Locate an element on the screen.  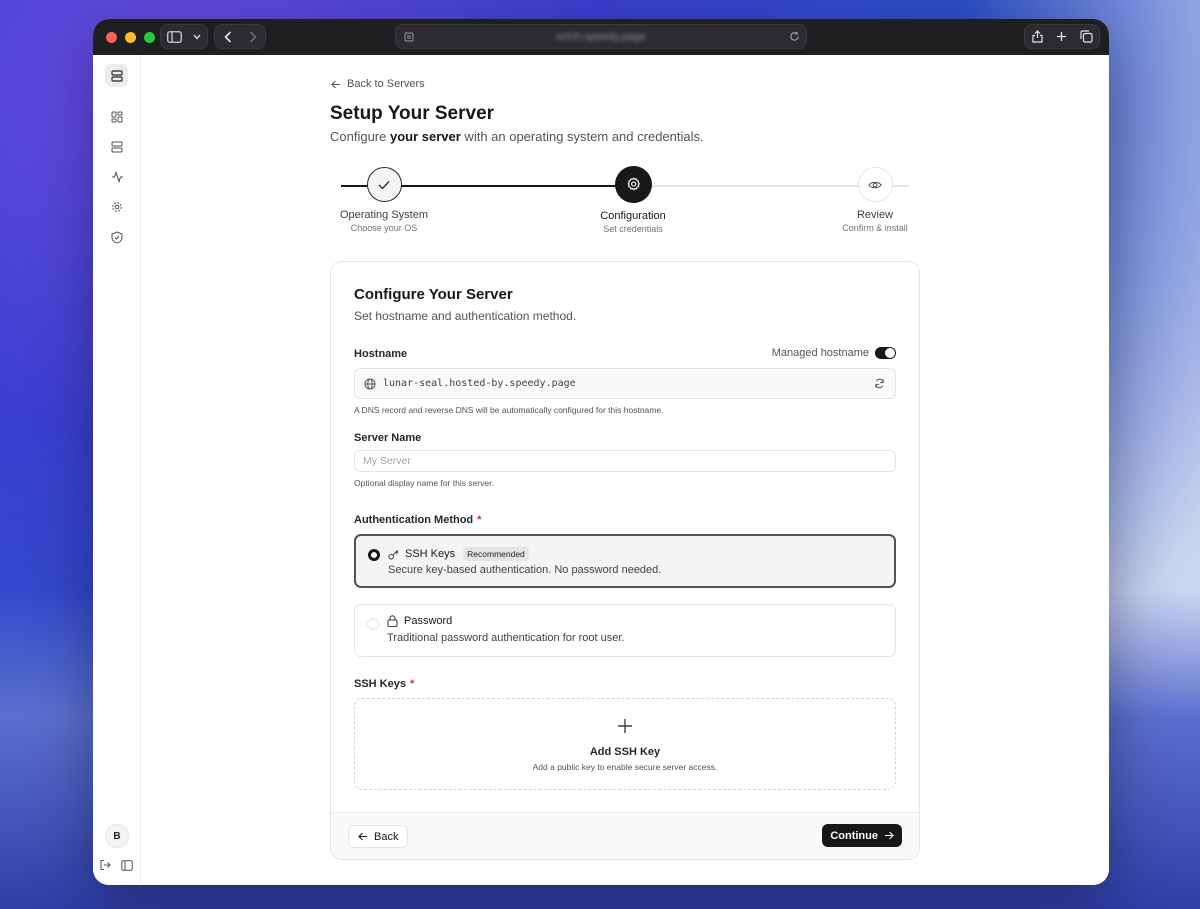
browser-titlebar: ortch.speedy.page is located at coordinates (601, 37).